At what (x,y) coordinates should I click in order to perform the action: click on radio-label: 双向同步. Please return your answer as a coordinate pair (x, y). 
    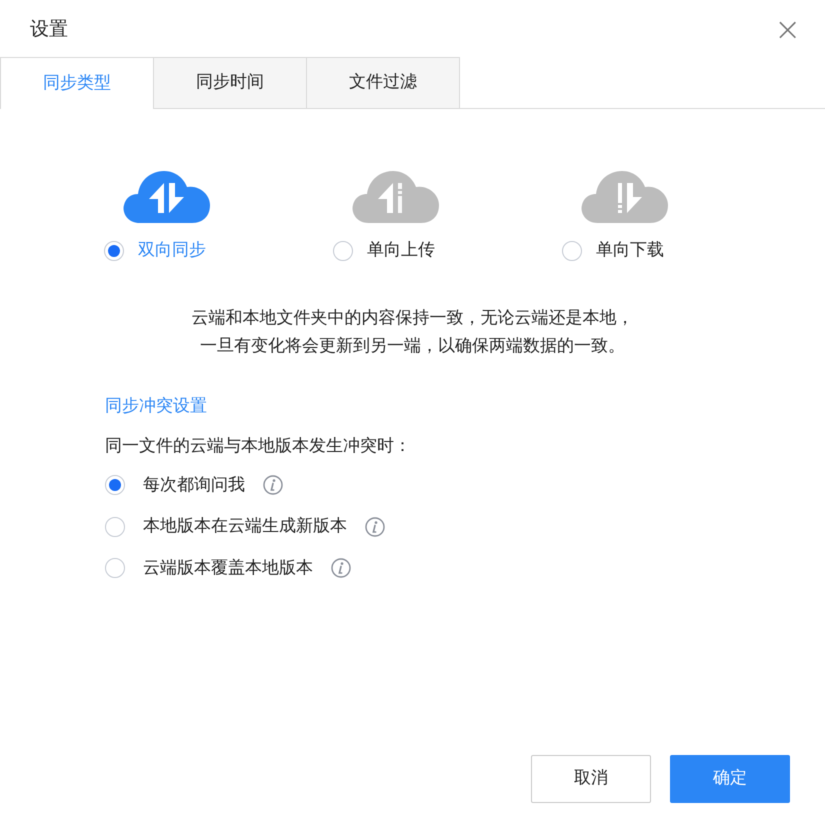
    Looking at the image, I should click on (172, 251).